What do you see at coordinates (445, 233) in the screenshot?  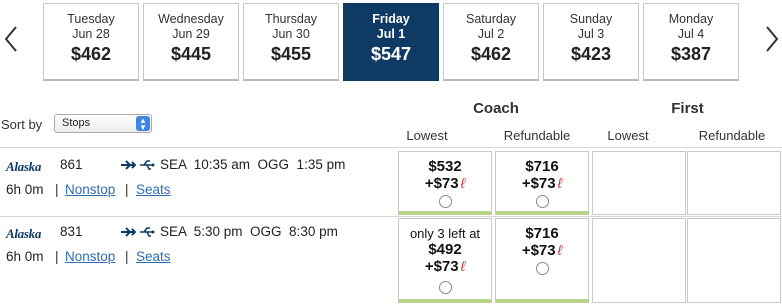 I see `seats-left-note: only 3 left at` at bounding box center [445, 233].